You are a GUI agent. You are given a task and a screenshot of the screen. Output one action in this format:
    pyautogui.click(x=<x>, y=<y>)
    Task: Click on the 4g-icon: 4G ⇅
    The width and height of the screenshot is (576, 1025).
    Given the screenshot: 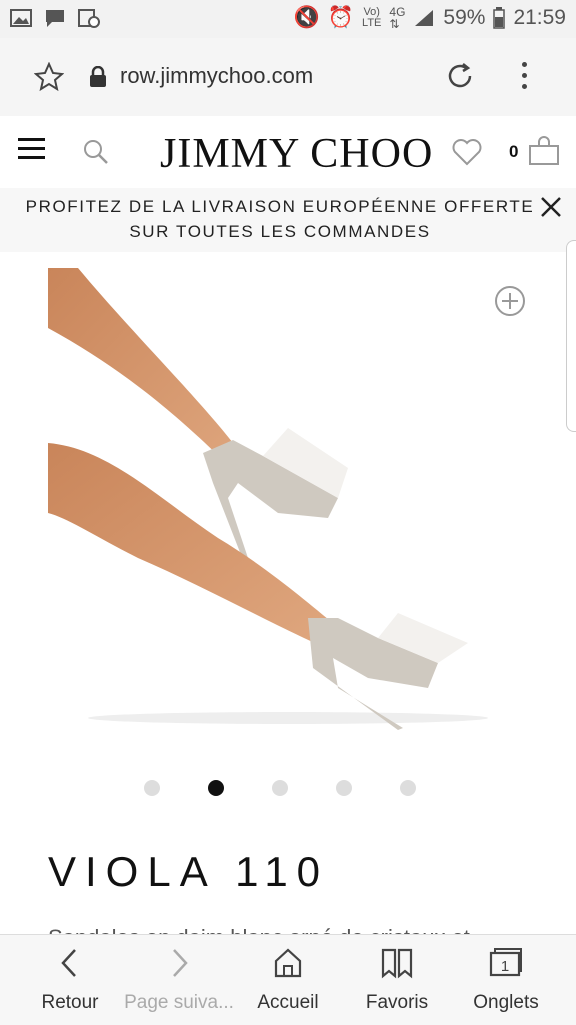 What is the action you would take?
    pyautogui.click(x=397, y=18)
    